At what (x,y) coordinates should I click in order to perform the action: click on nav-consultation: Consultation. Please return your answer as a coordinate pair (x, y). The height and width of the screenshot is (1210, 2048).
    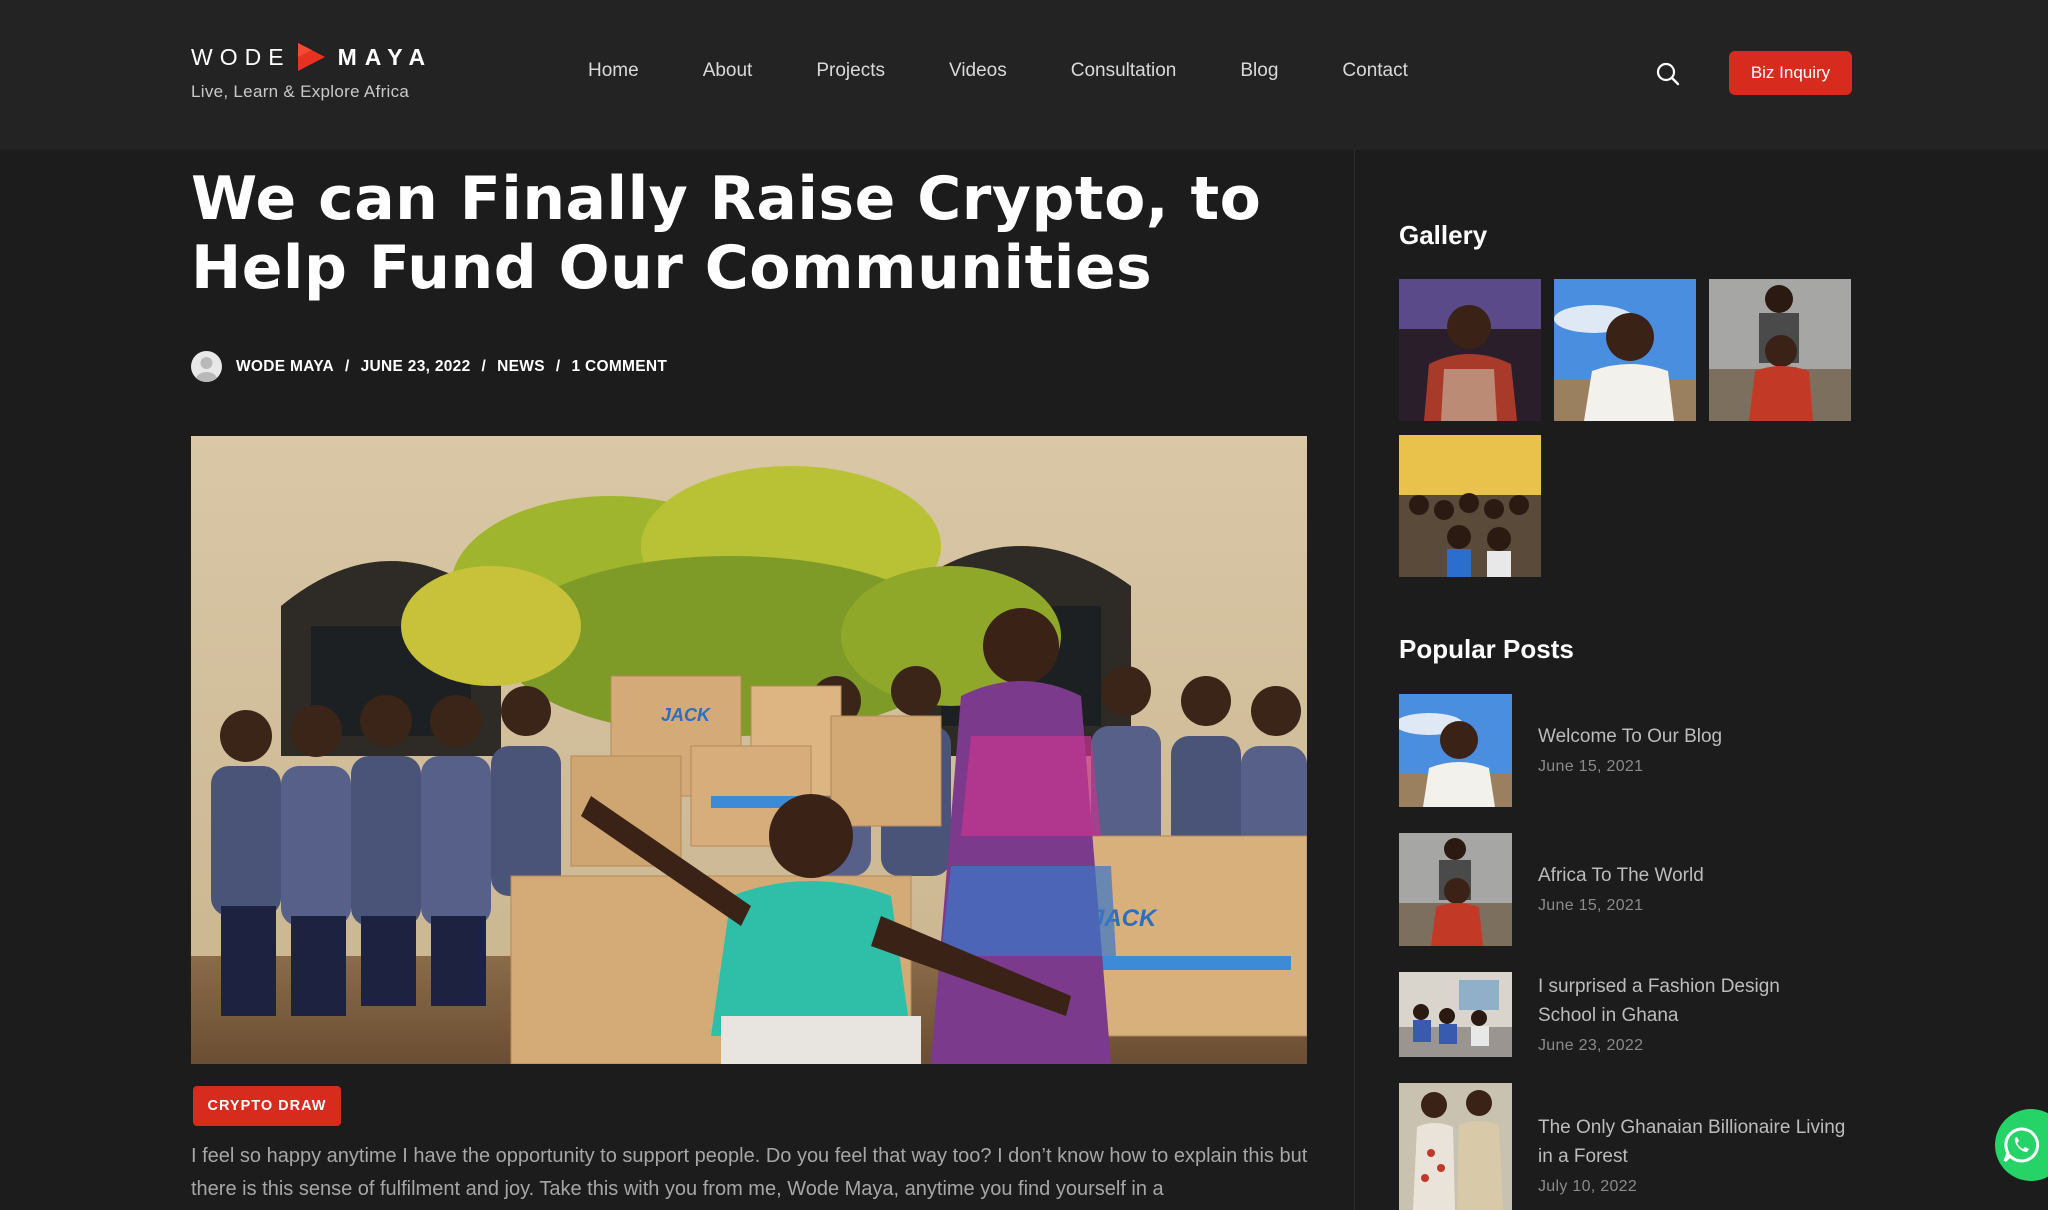
    Looking at the image, I should click on (1124, 71).